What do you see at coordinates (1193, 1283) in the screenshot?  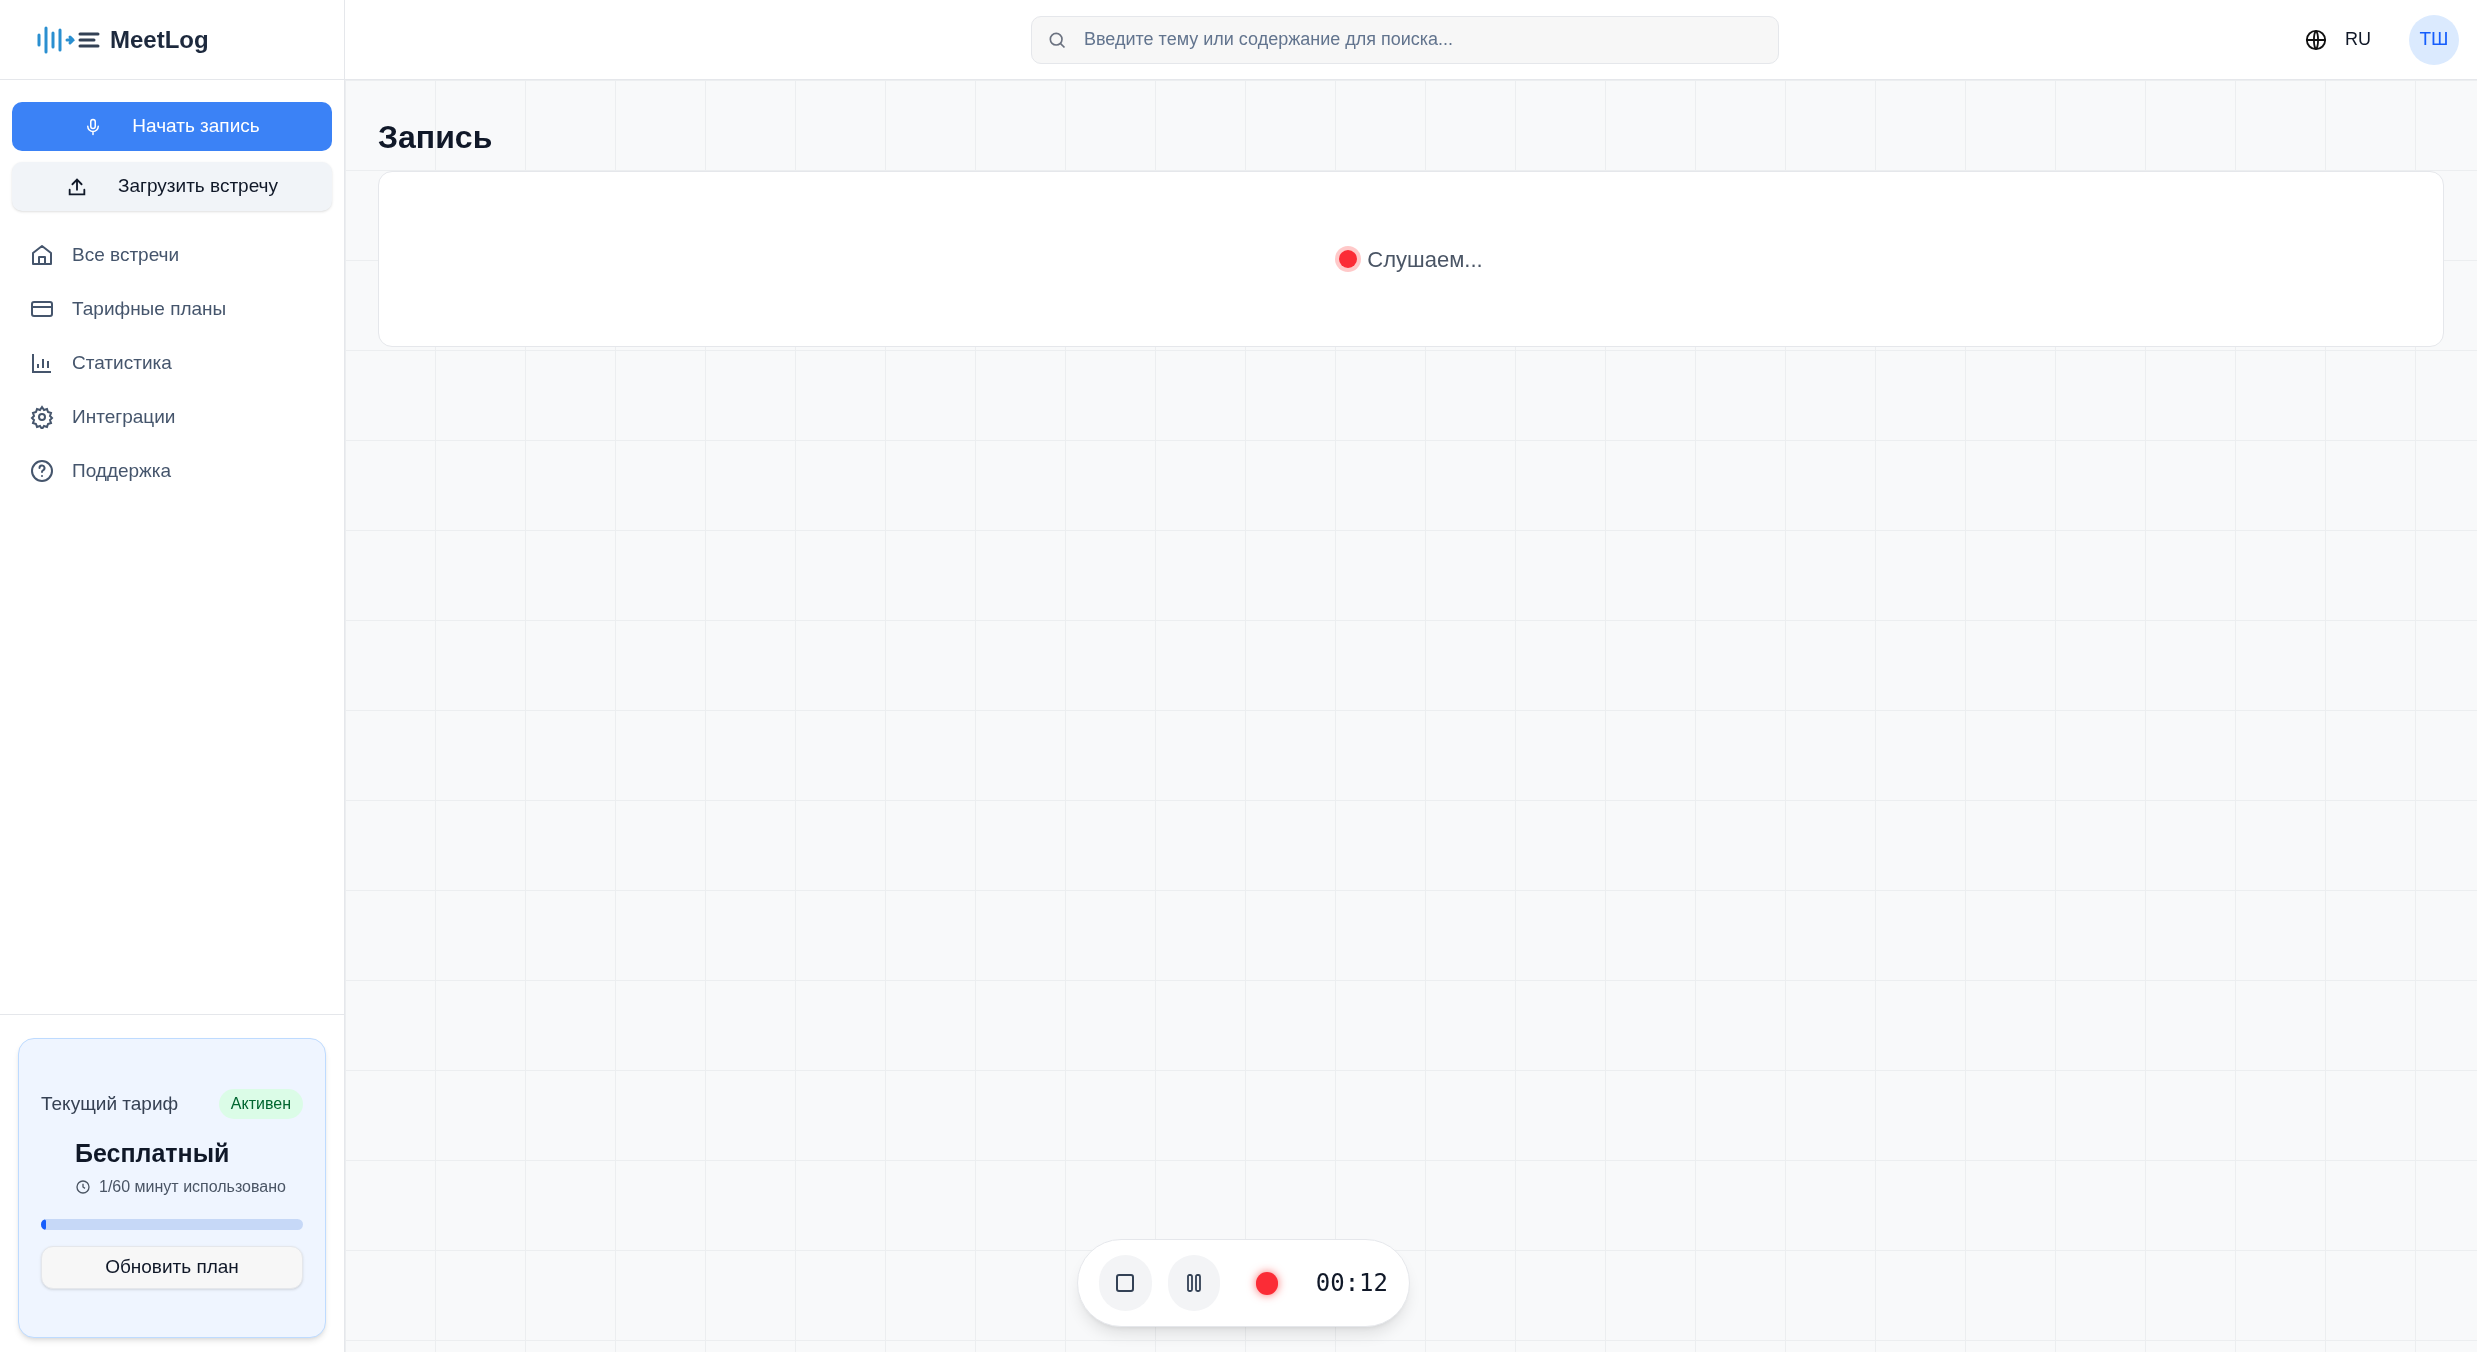 I see `pause-icon` at bounding box center [1193, 1283].